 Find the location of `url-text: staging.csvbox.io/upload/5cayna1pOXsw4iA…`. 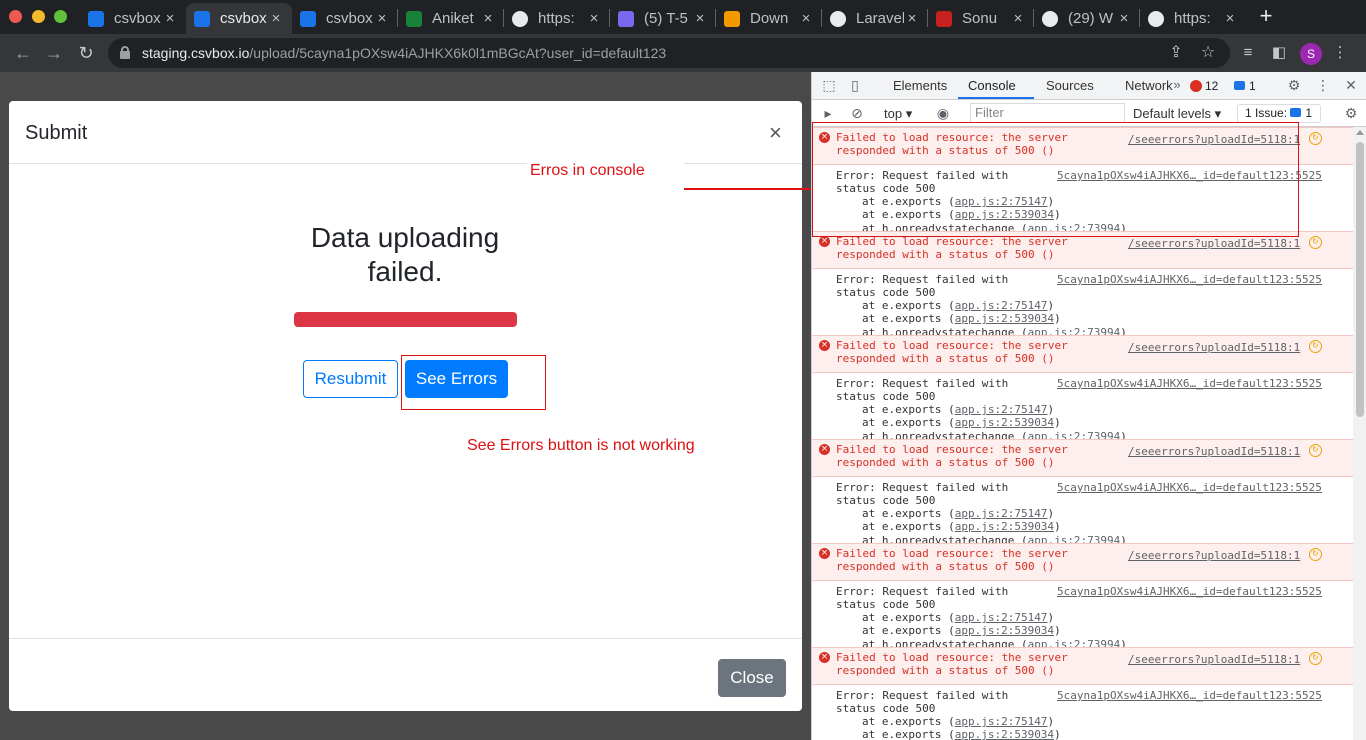

url-text: staging.csvbox.io/upload/5cayna1pOXsw4iA… is located at coordinates (404, 53).